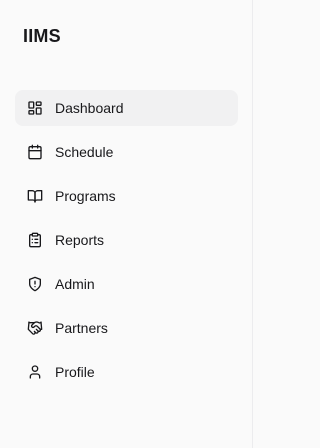 This screenshot has height=448, width=320. I want to click on sidebar-item-label: Programs, so click(85, 196).